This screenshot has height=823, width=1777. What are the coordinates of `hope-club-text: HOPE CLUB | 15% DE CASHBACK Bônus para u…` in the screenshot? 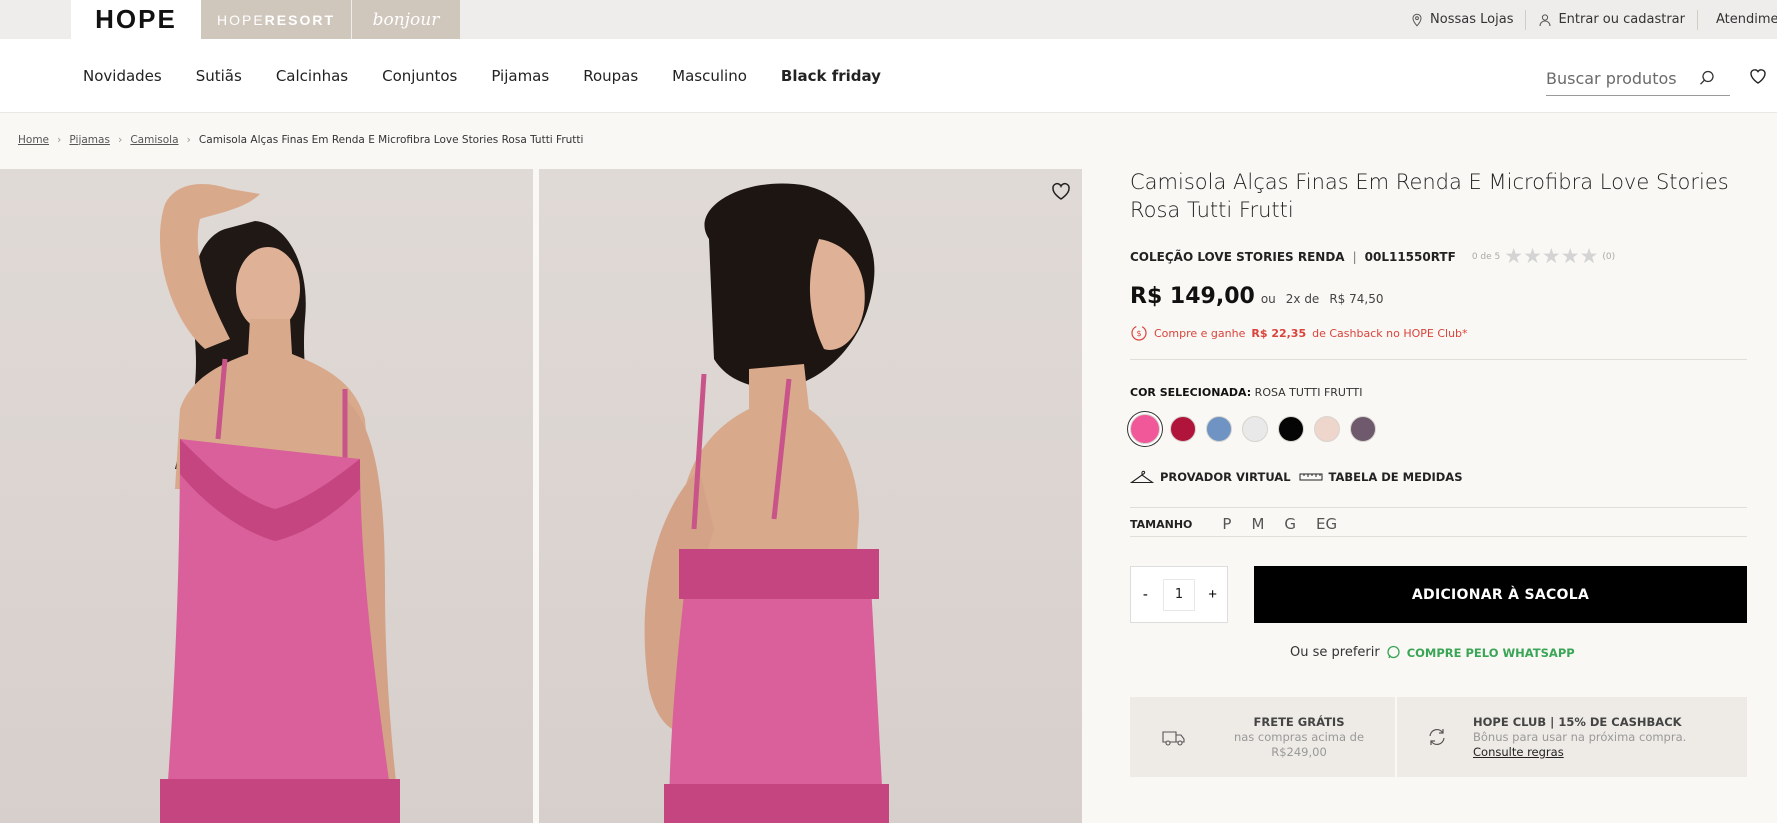 It's located at (1579, 737).